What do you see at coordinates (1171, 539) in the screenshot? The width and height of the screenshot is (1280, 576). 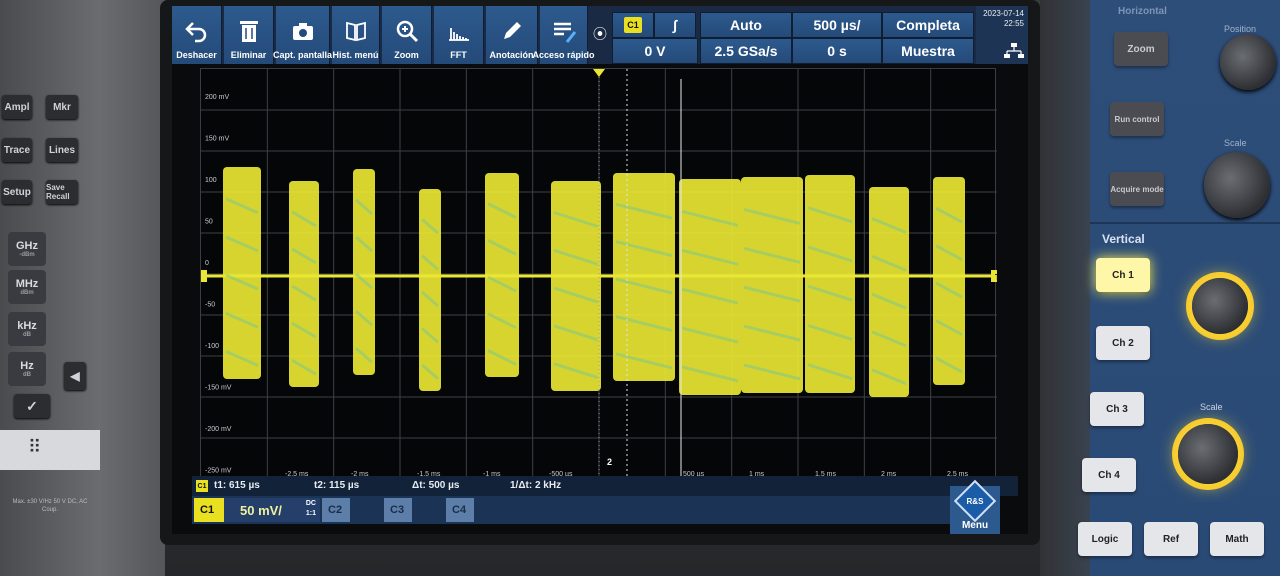 I see `ref-button: Ref` at bounding box center [1171, 539].